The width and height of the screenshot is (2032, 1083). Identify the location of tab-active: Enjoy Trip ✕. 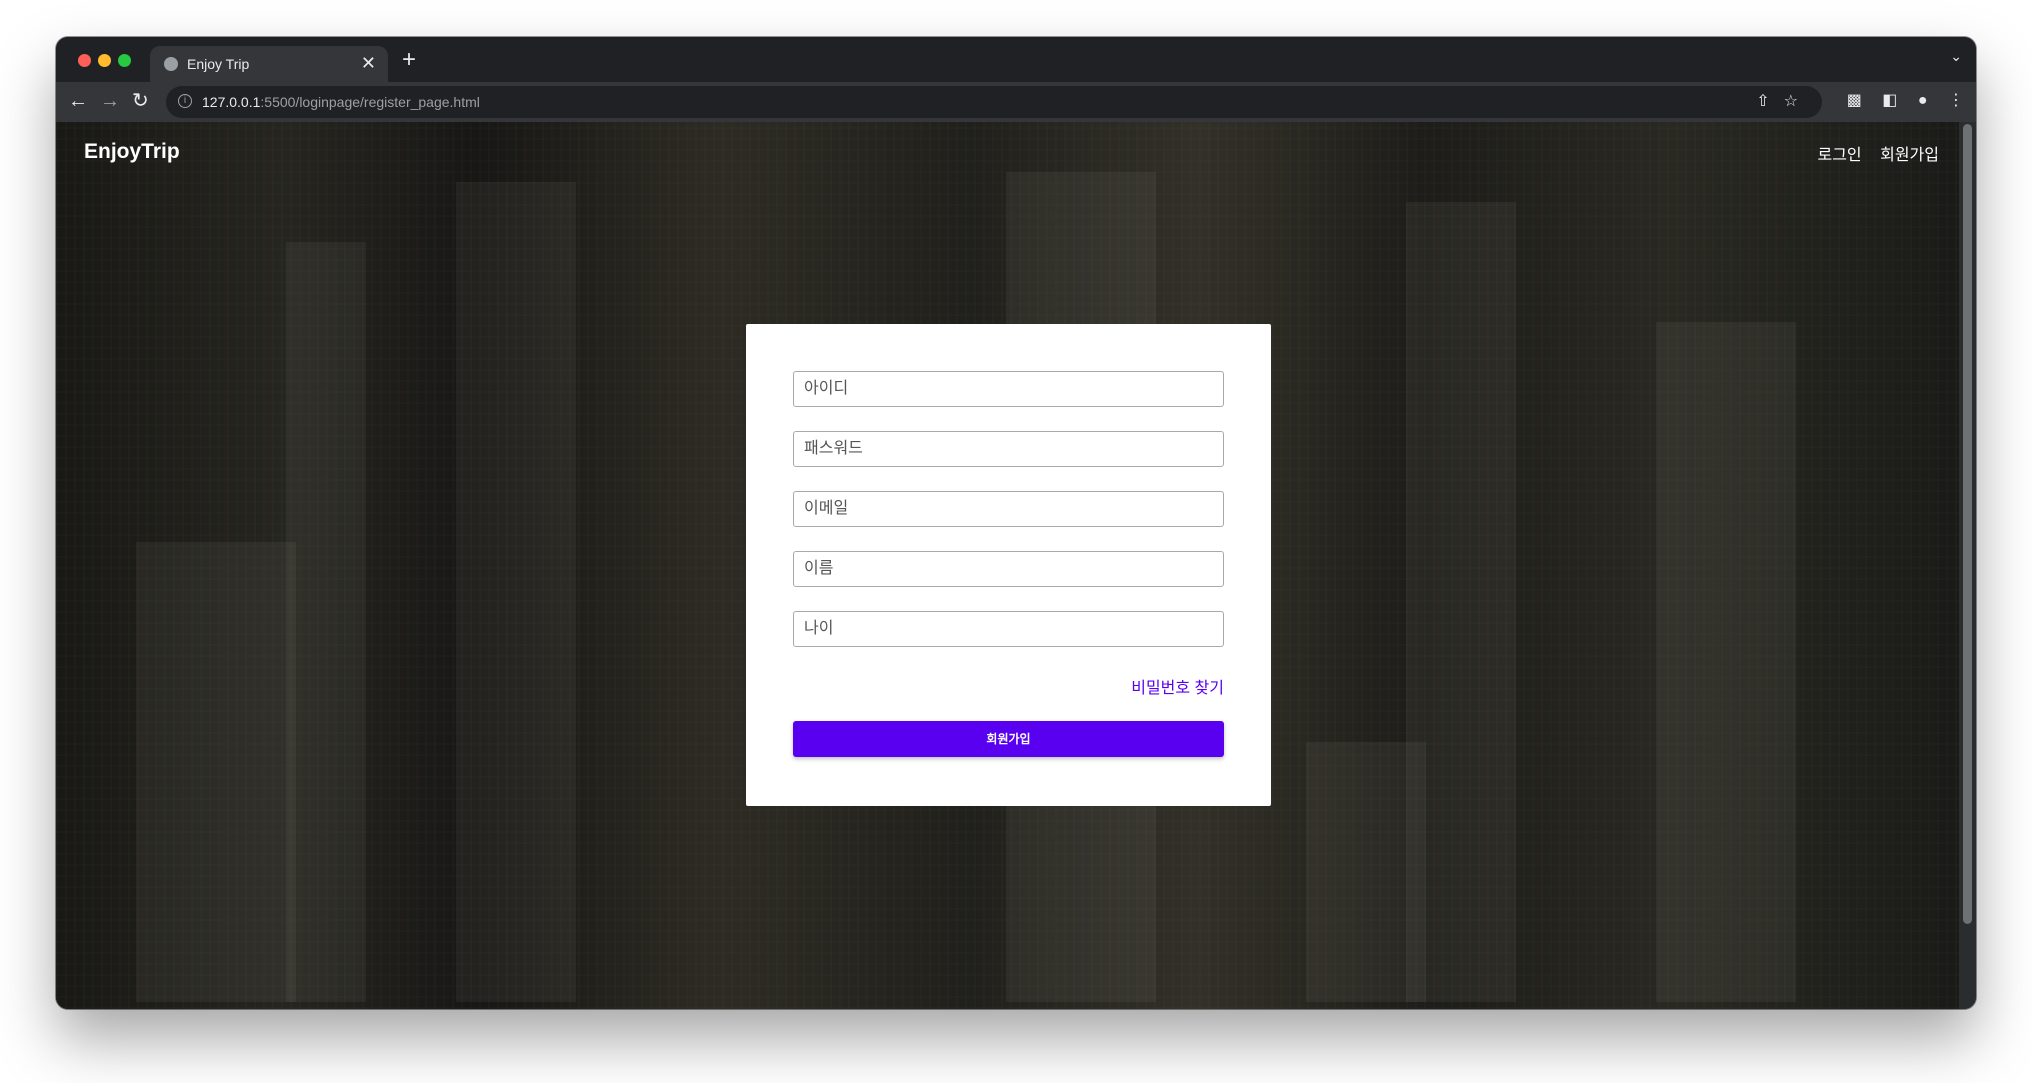
(269, 64).